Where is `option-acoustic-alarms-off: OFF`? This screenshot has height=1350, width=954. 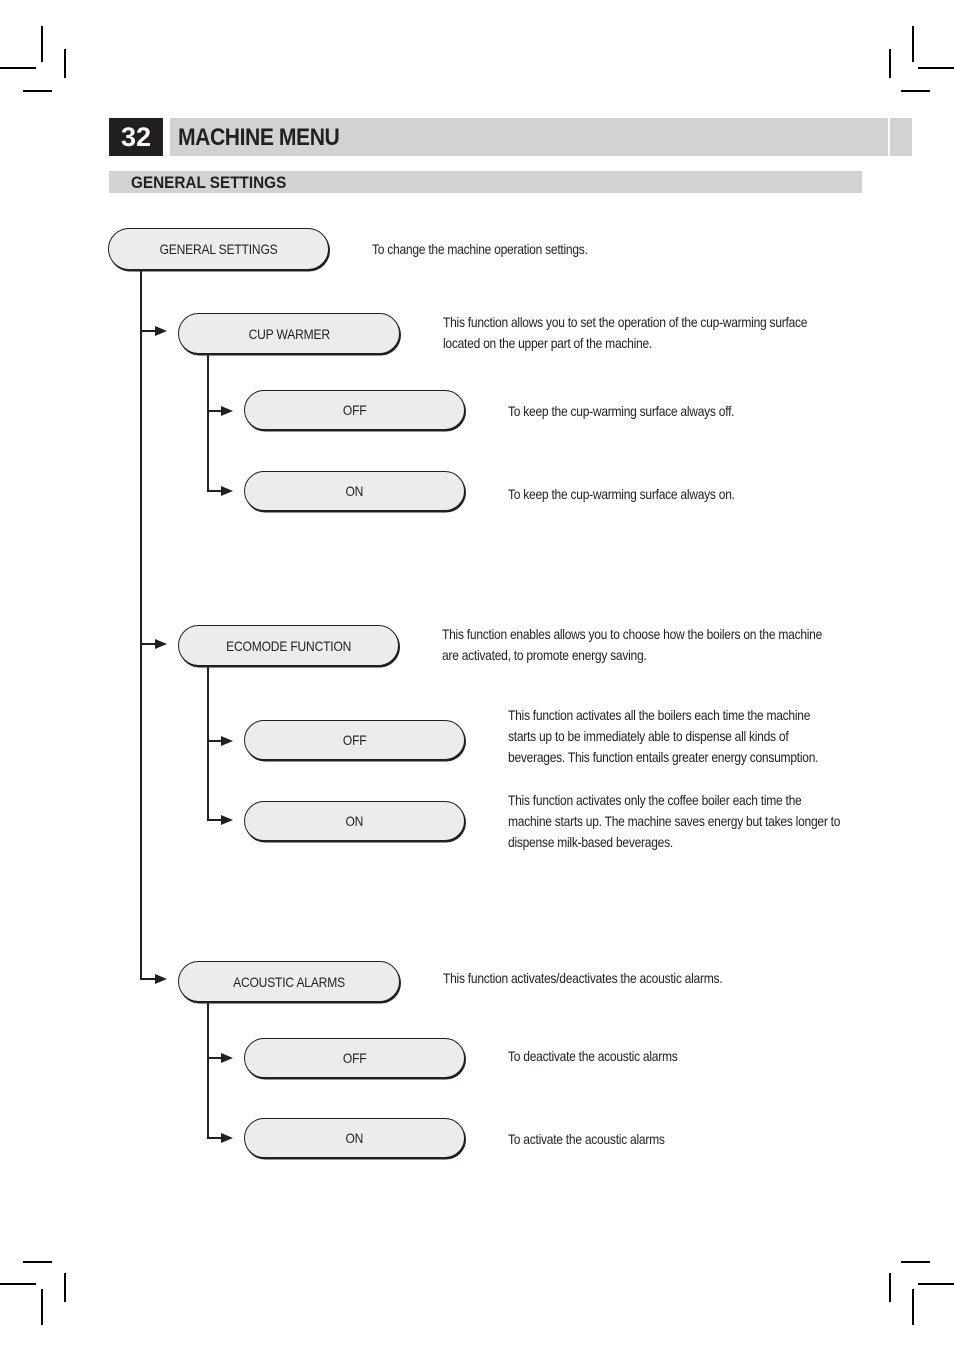 option-acoustic-alarms-off: OFF is located at coordinates (354, 1058).